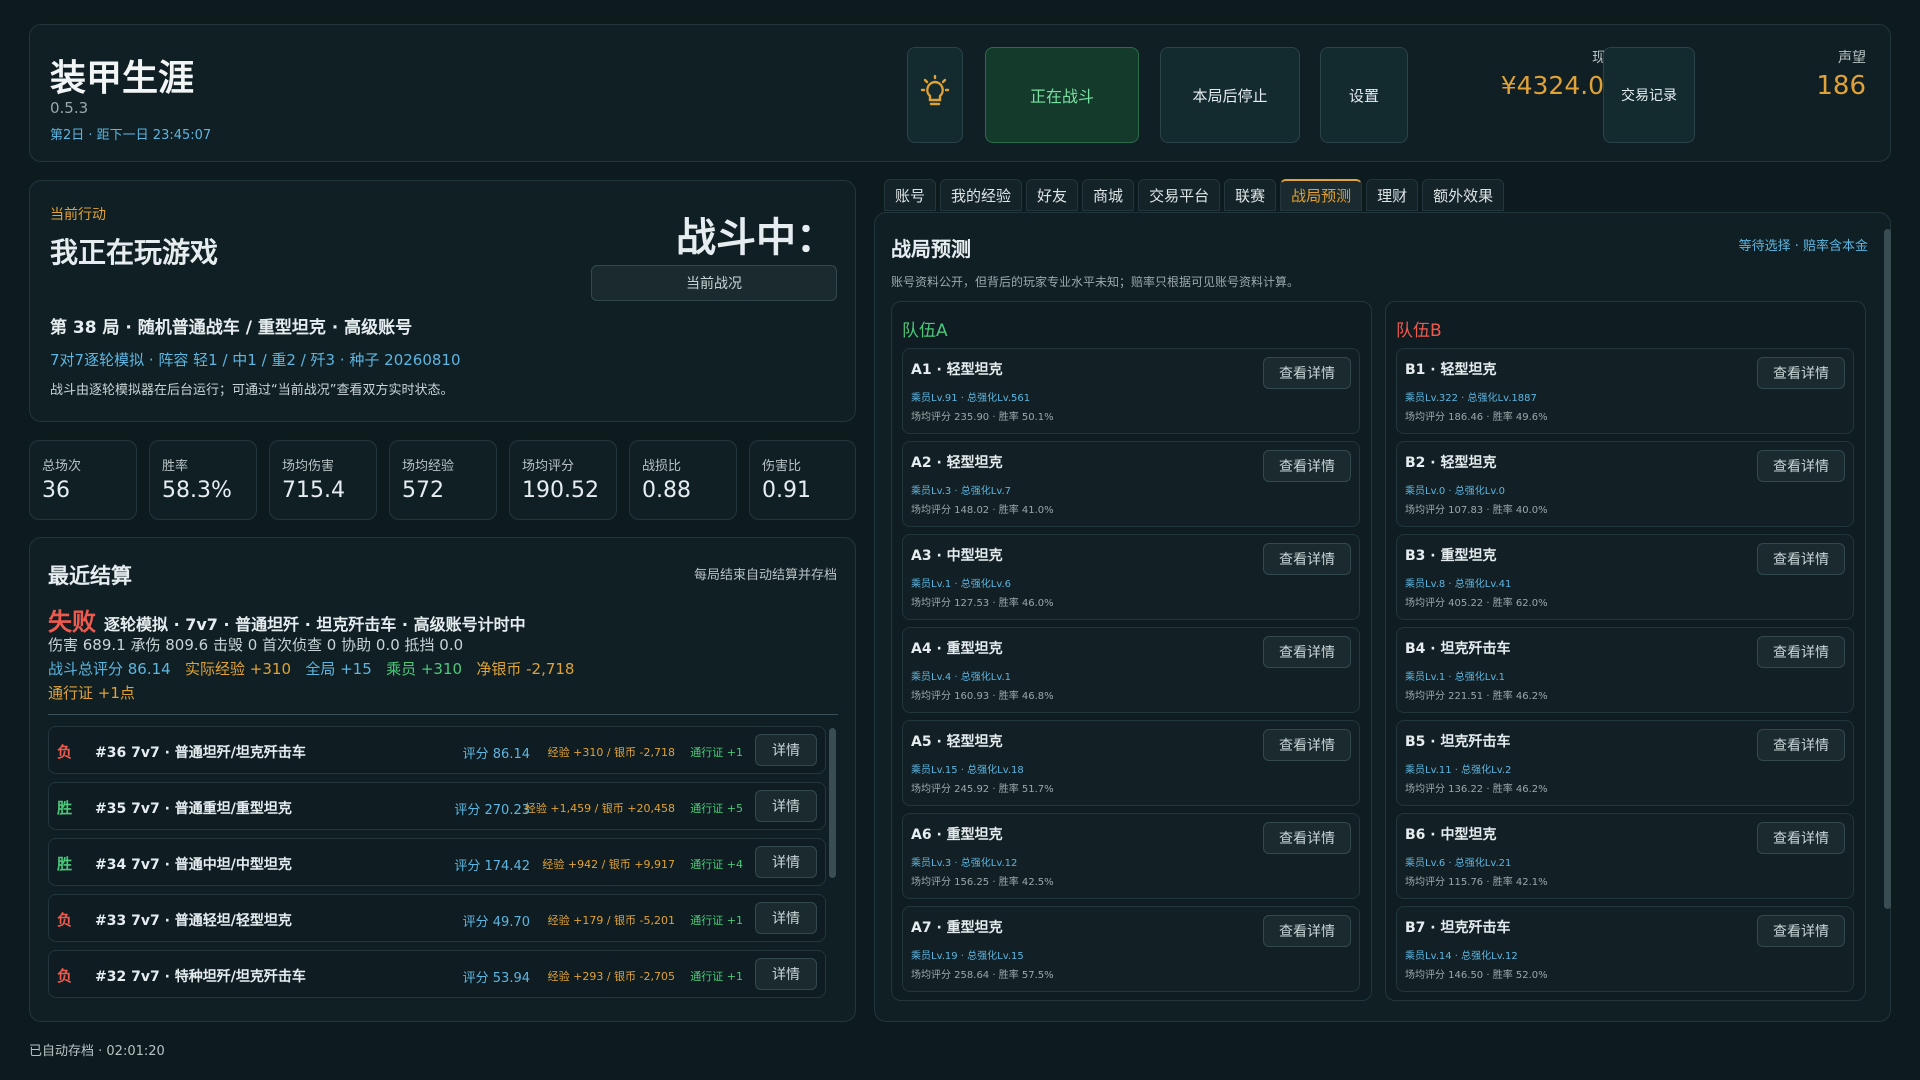 This screenshot has width=1920, height=1080. Describe the element at coordinates (1458, 928) in the screenshot. I see `player-name: B7 · 坦克歼击车` at that location.